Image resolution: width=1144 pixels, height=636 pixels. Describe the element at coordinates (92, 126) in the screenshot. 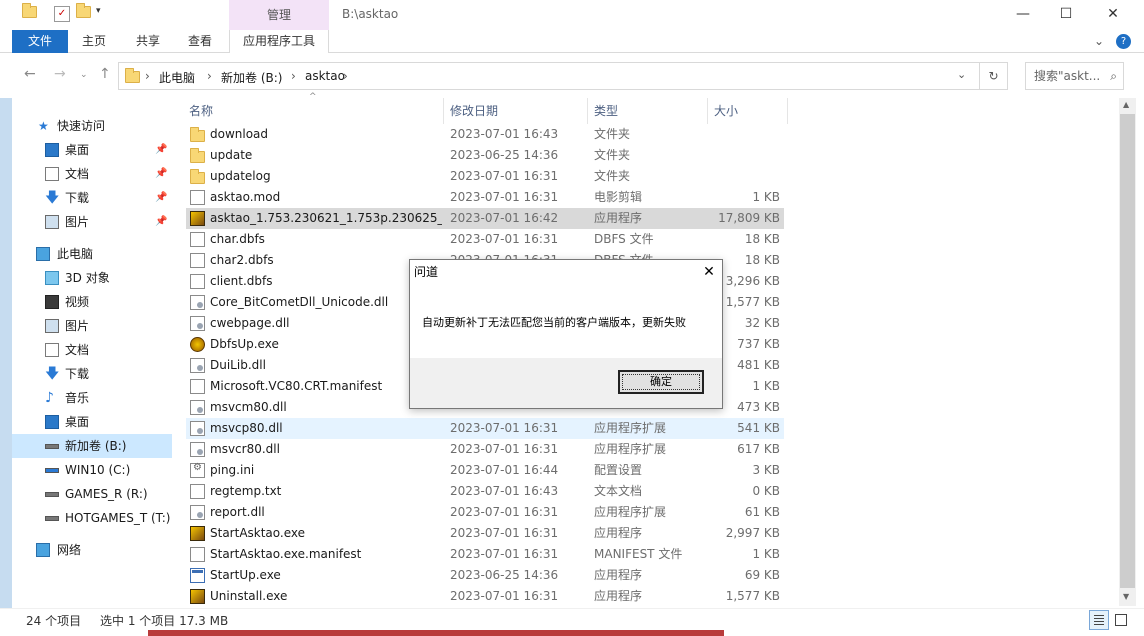

I see `nav-quick-access: ★ 快速访问` at that location.